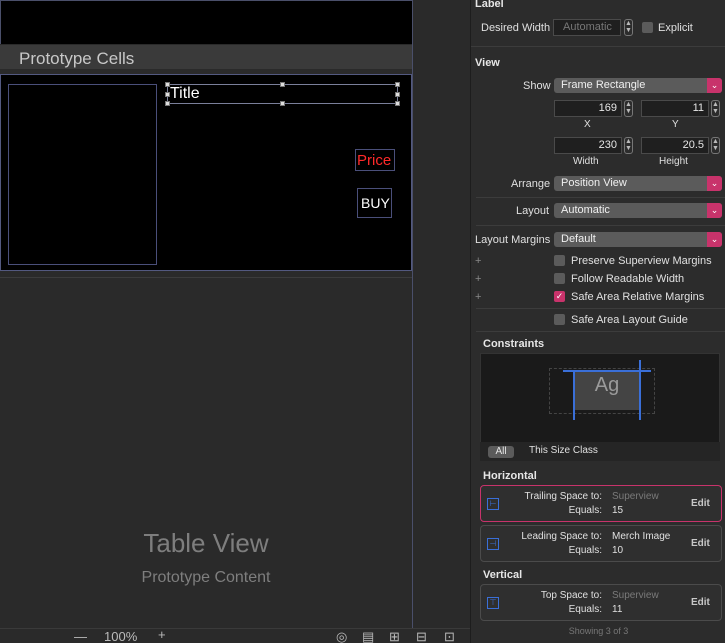 This screenshot has width=725, height=643. I want to click on follow-readable-label: Follow Readable Width, so click(628, 279).